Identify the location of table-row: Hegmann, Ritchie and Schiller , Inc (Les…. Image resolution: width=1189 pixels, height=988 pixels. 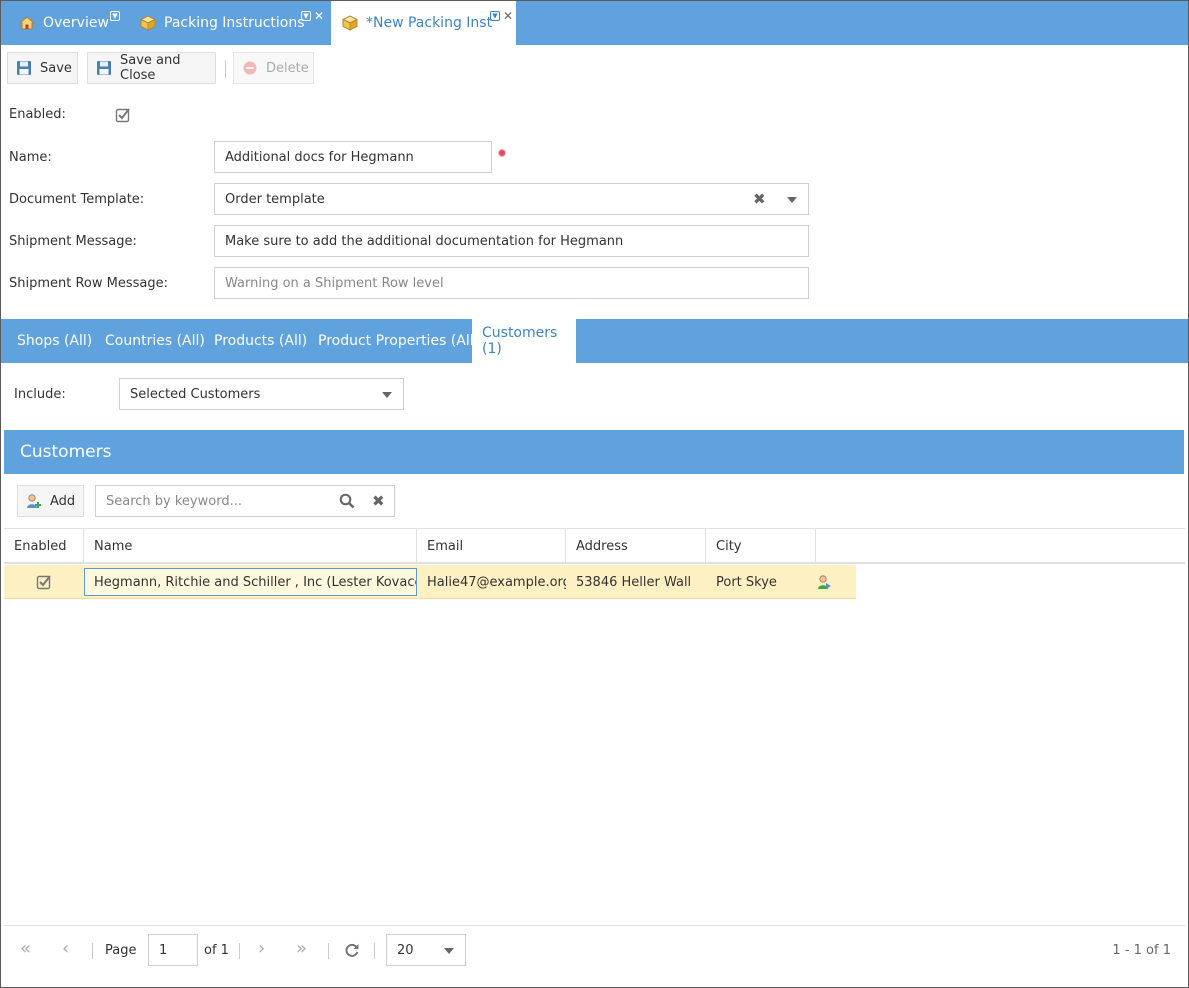
(430, 582).